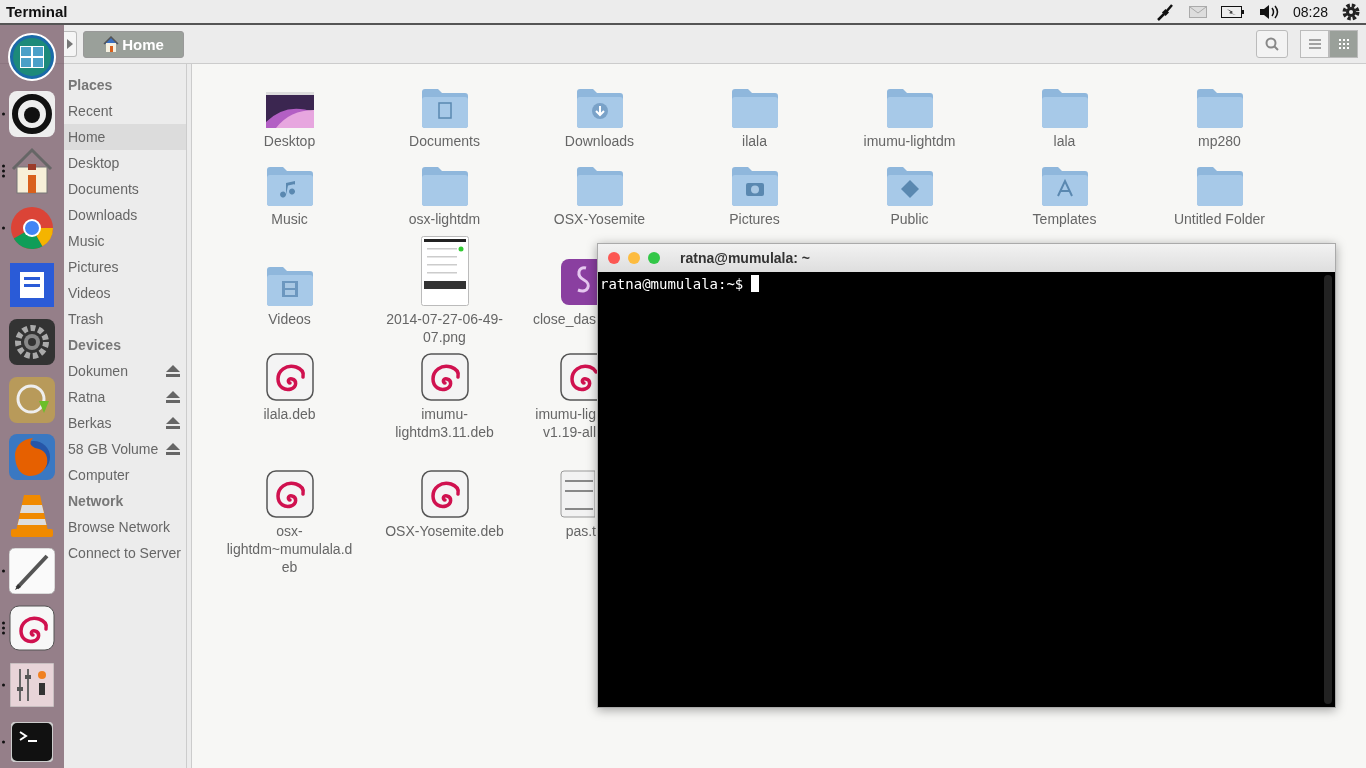 This screenshot has height=768, width=1366. I want to click on text-cursor, so click(755, 283).